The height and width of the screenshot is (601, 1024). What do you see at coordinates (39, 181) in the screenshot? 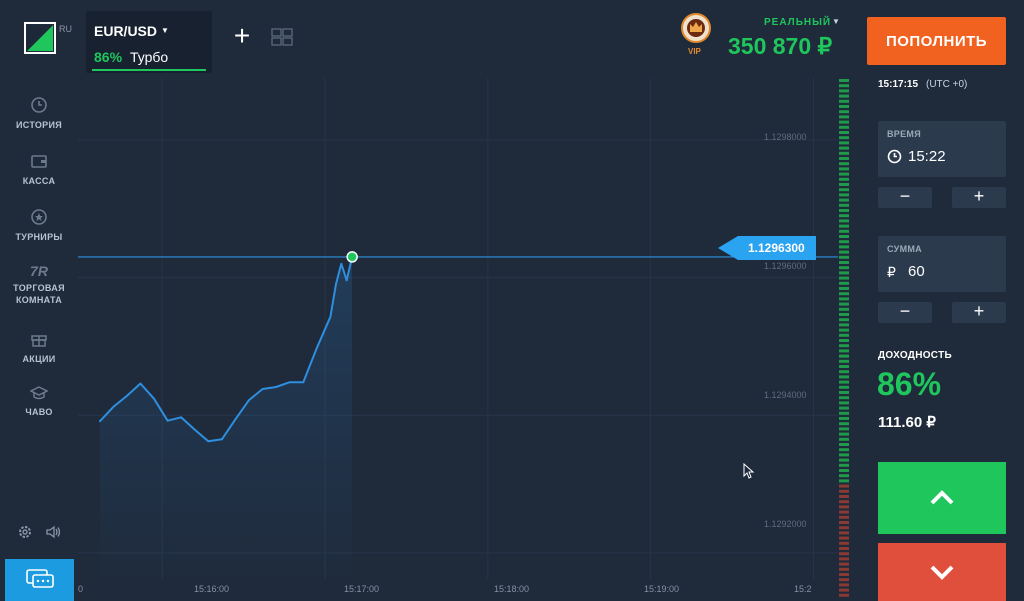
I see `sidebar-item-label: КАССА` at bounding box center [39, 181].